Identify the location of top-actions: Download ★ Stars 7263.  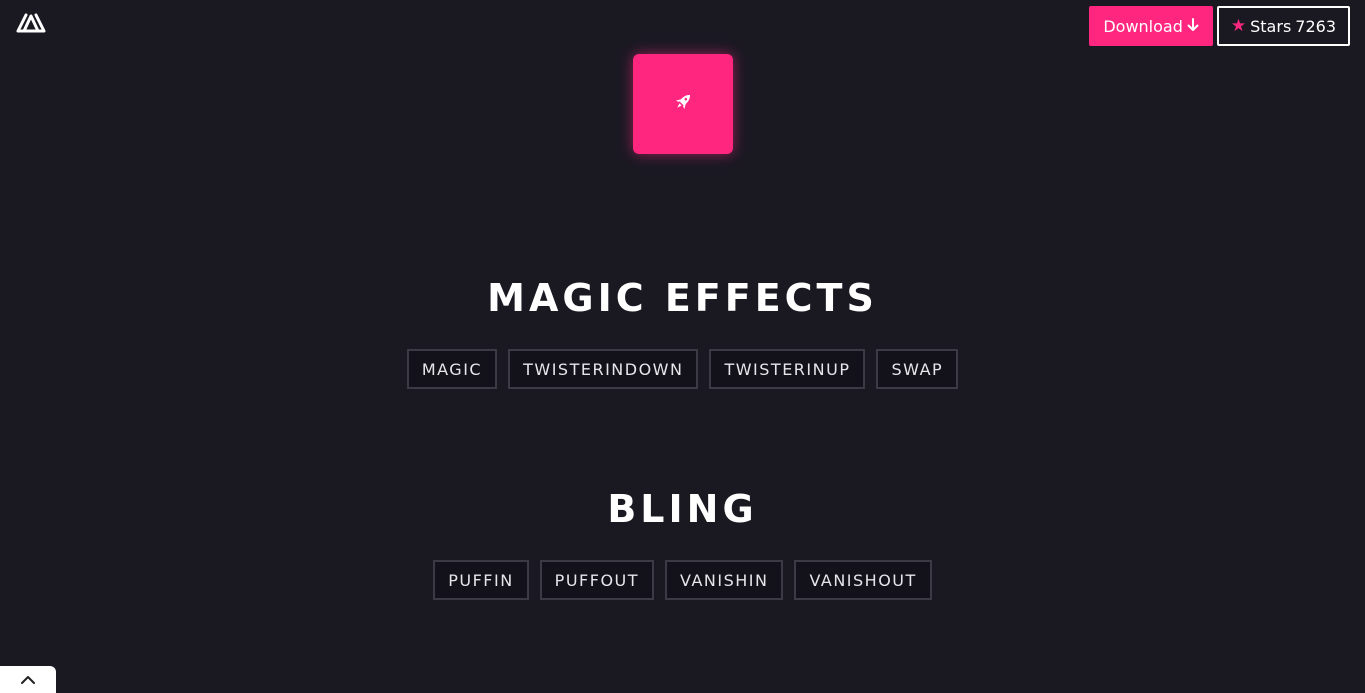
(1219, 26).